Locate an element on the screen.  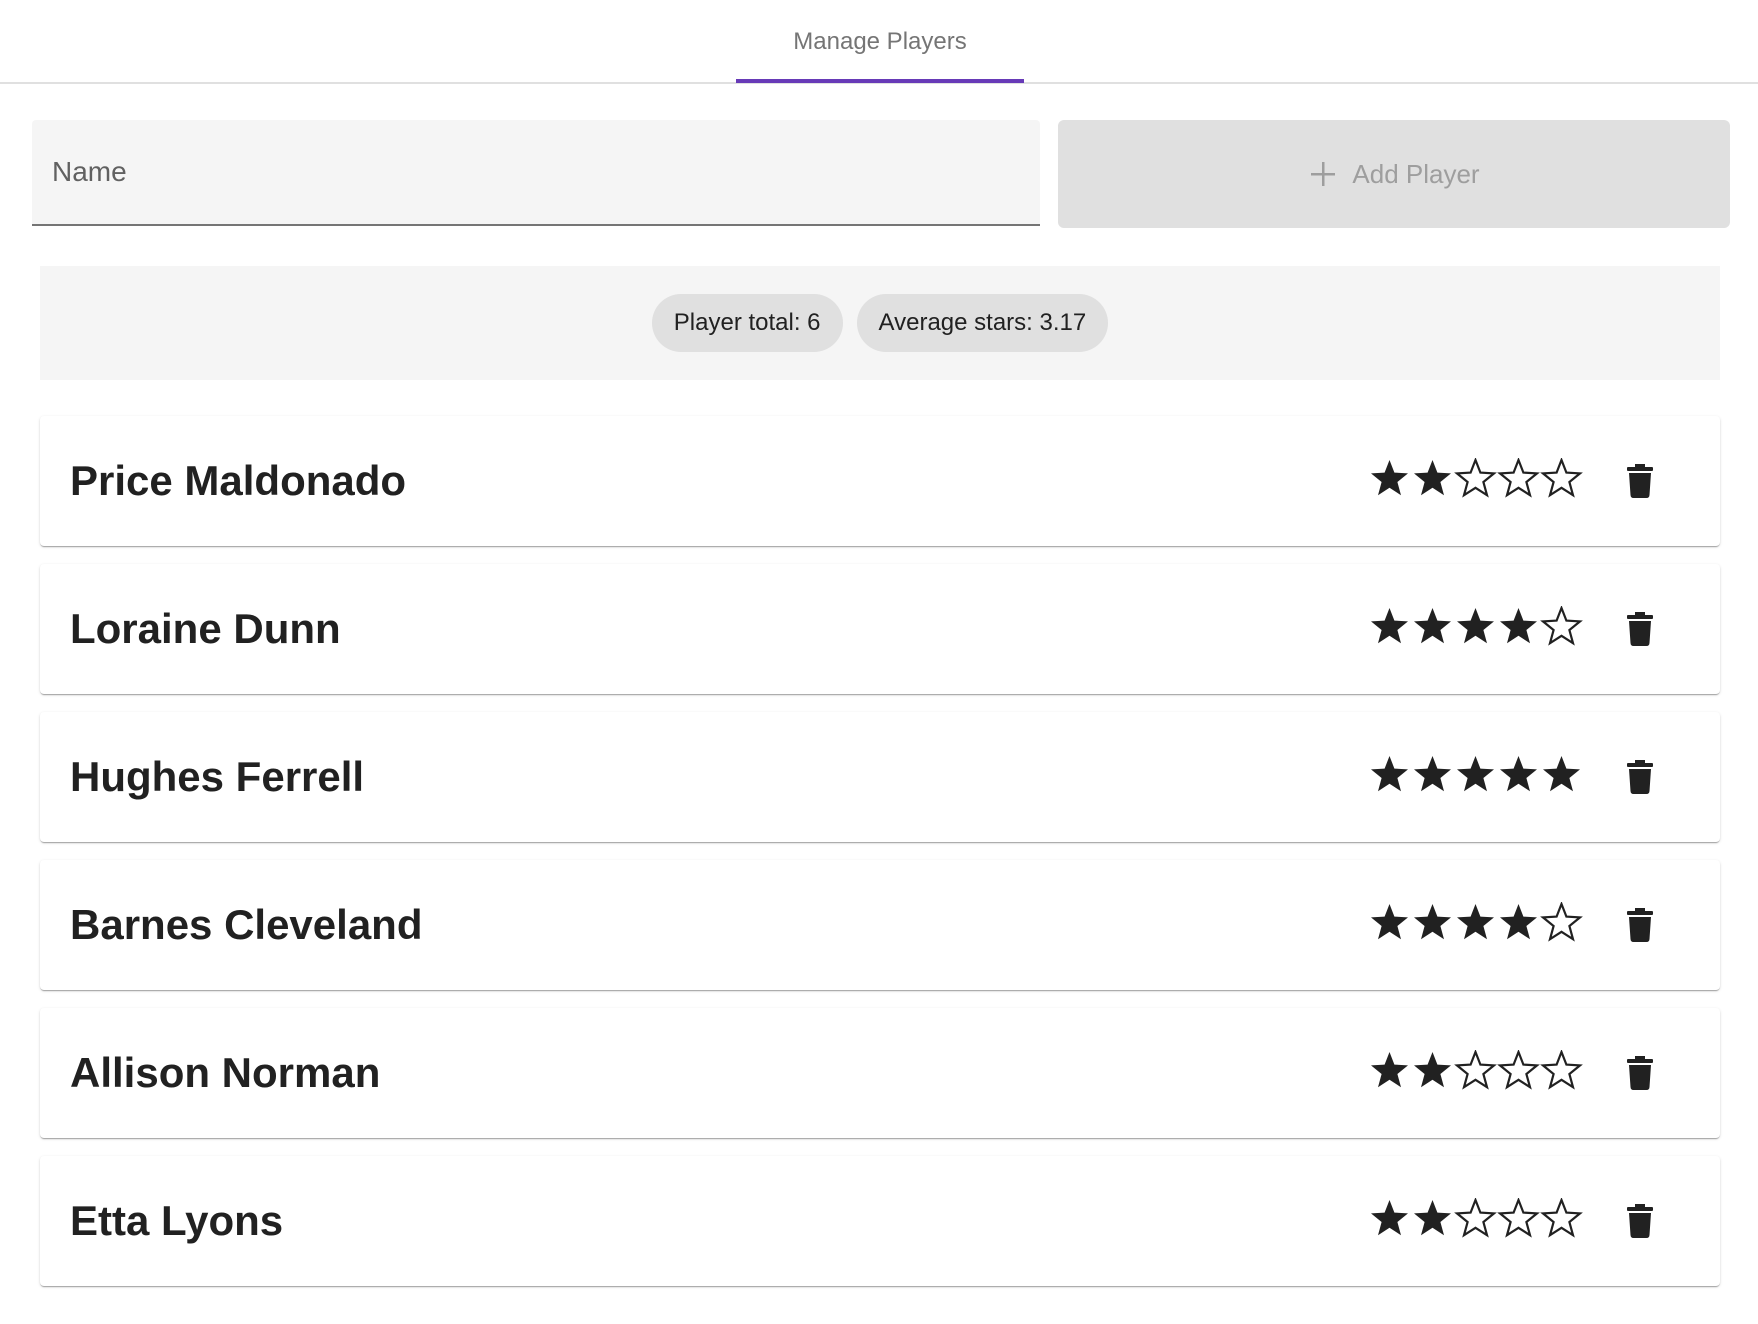
player-total-chip: Player total: 6 is located at coordinates (747, 323).